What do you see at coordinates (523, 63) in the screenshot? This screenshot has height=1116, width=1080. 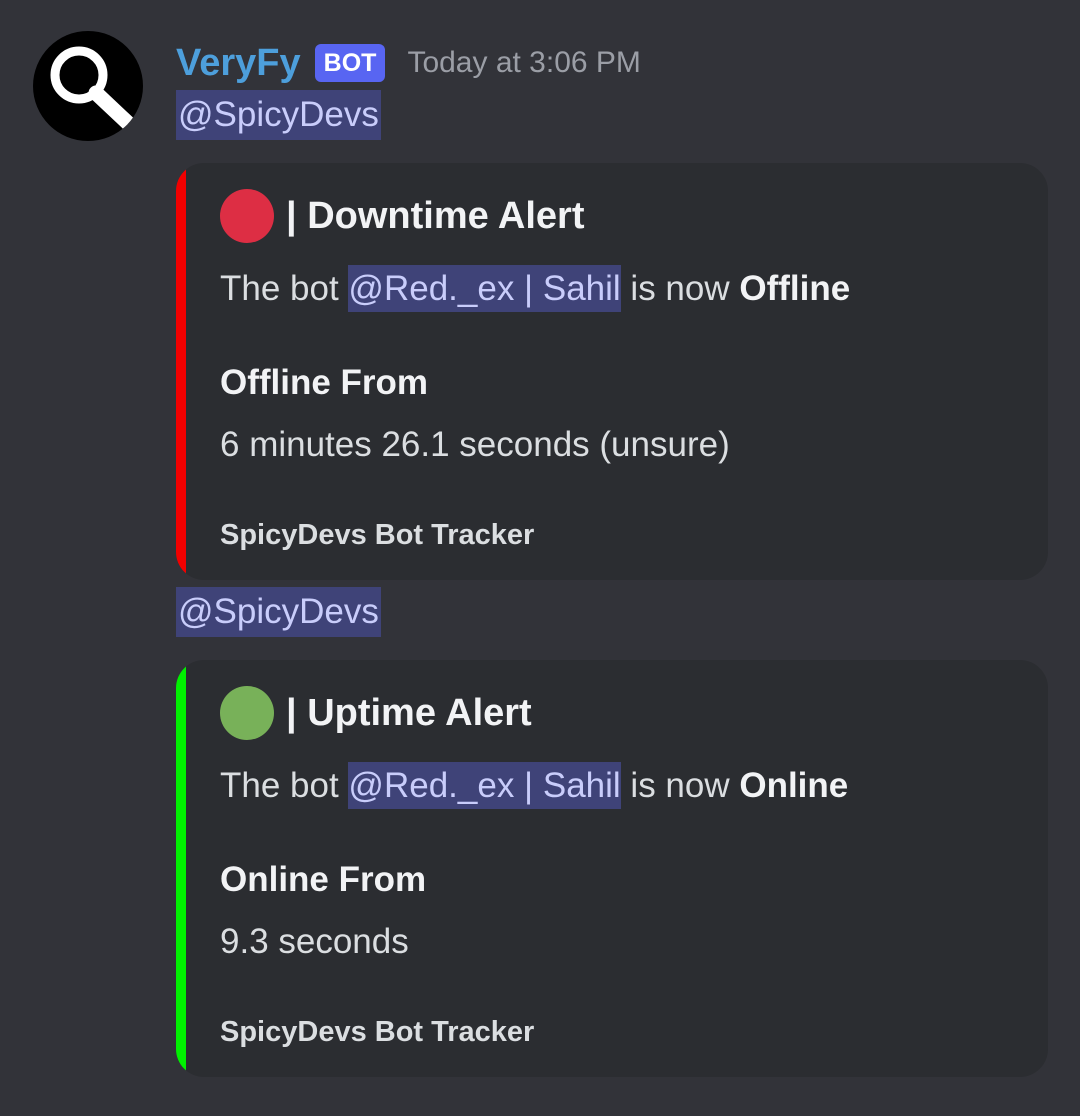 I see `timestamp: Today at 3:06 PM` at bounding box center [523, 63].